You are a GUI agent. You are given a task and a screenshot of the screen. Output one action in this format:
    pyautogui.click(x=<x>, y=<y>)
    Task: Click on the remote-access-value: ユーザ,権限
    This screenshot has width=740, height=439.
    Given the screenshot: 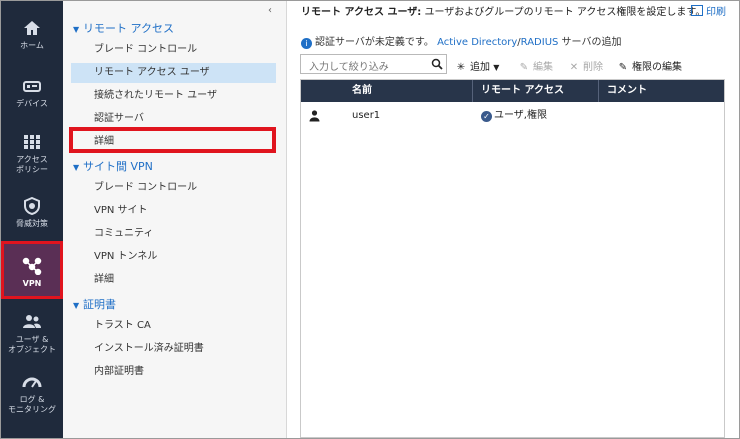 What is the action you would take?
    pyautogui.click(x=520, y=115)
    